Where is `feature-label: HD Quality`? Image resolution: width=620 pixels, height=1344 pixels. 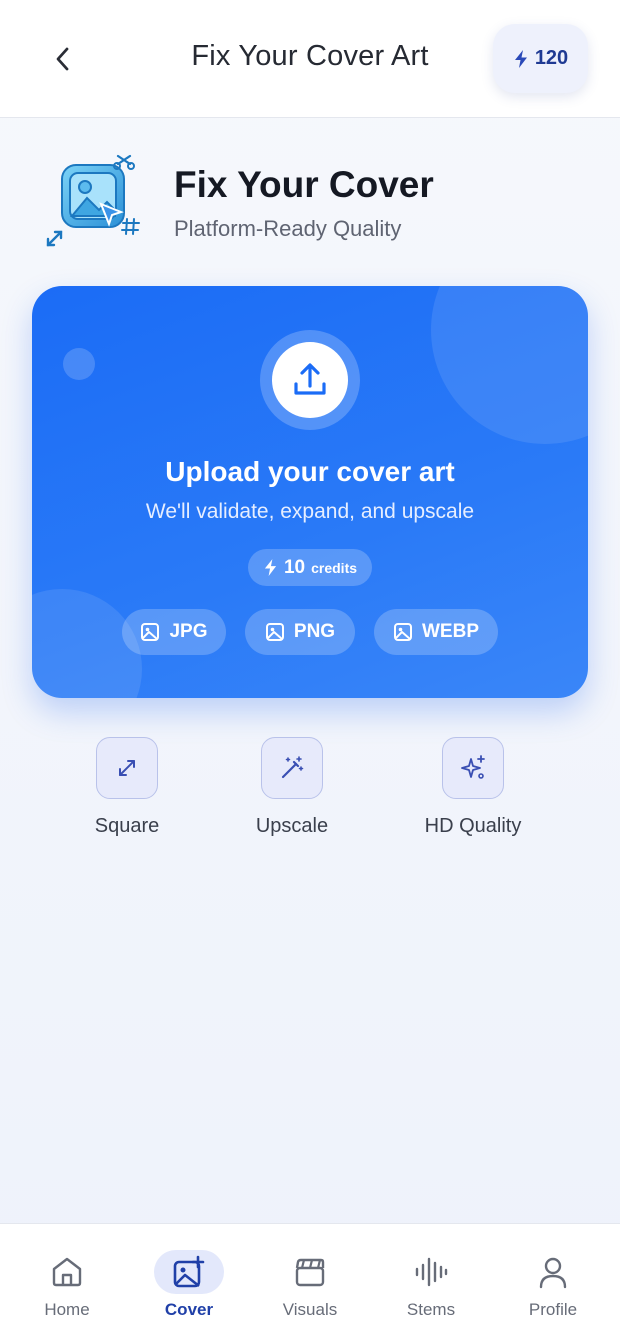
feature-label: HD Quality is located at coordinates (473, 826).